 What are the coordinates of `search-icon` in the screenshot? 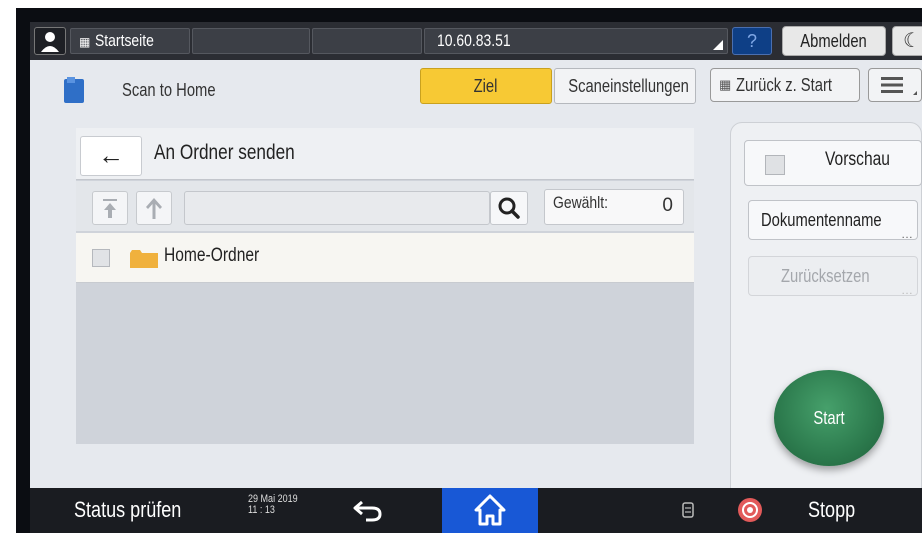 It's located at (509, 208).